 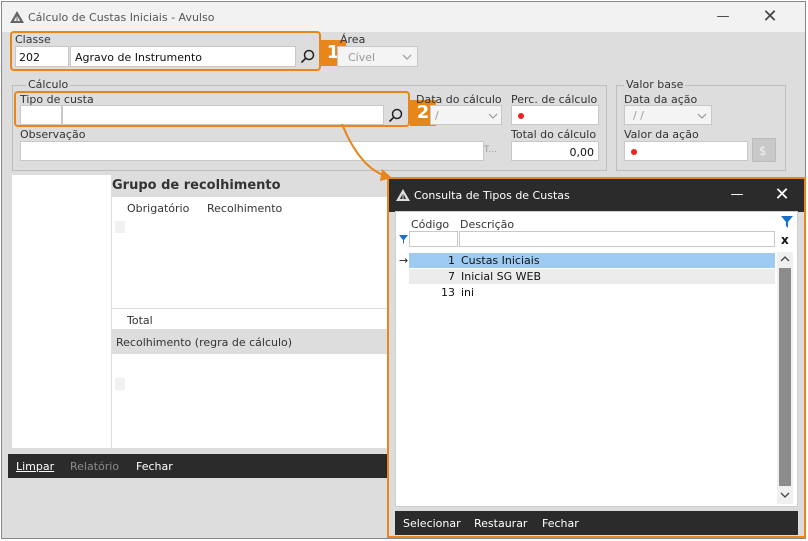 What do you see at coordinates (61, 311) in the screenshot?
I see `left-panel` at bounding box center [61, 311].